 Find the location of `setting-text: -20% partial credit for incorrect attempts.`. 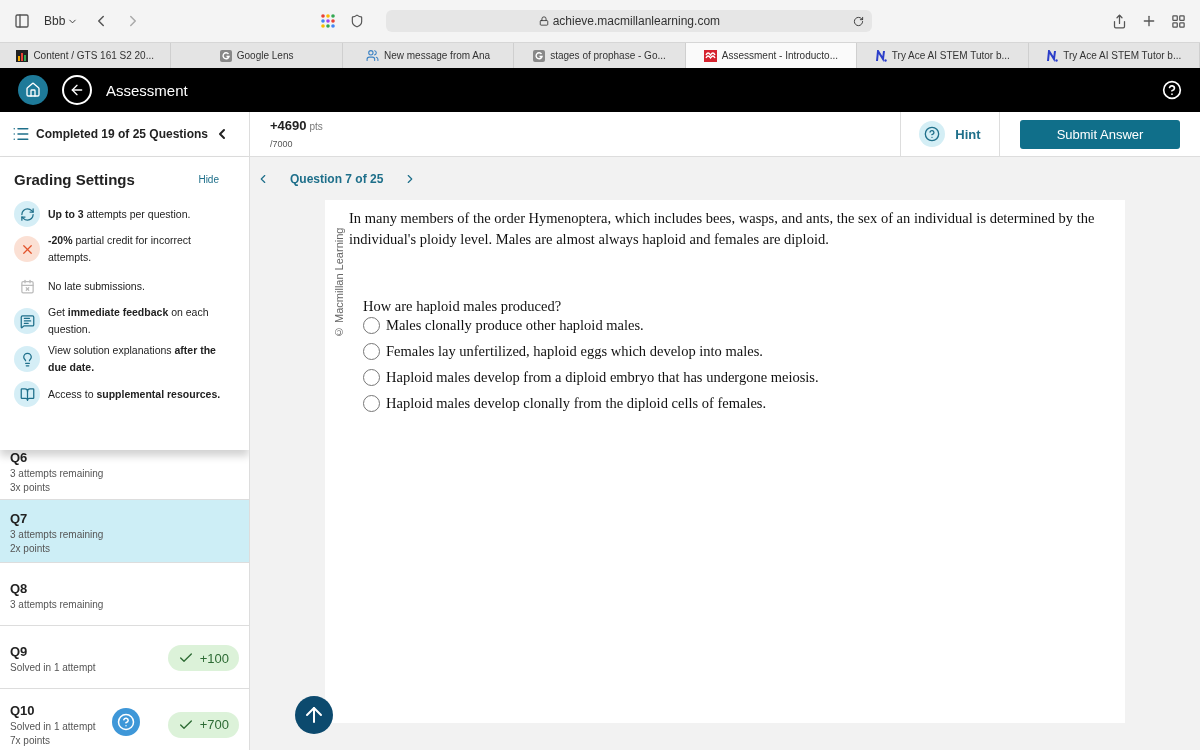

setting-text: -20% partial credit for incorrect attempts. is located at coordinates (120, 249).